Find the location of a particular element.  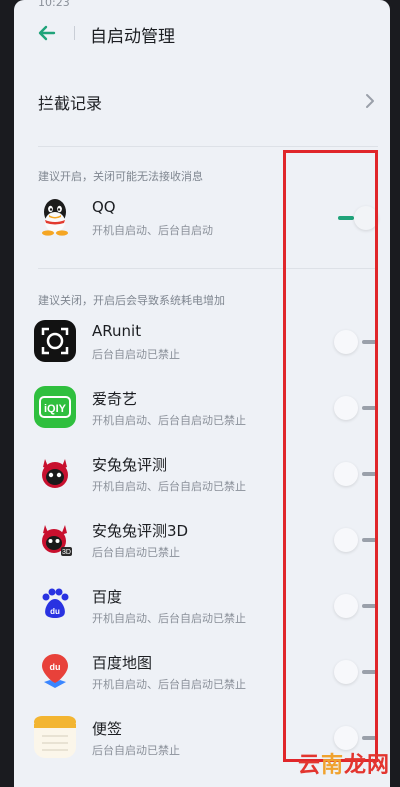

intercept-log-row: 拦截记录 is located at coordinates (202, 101).